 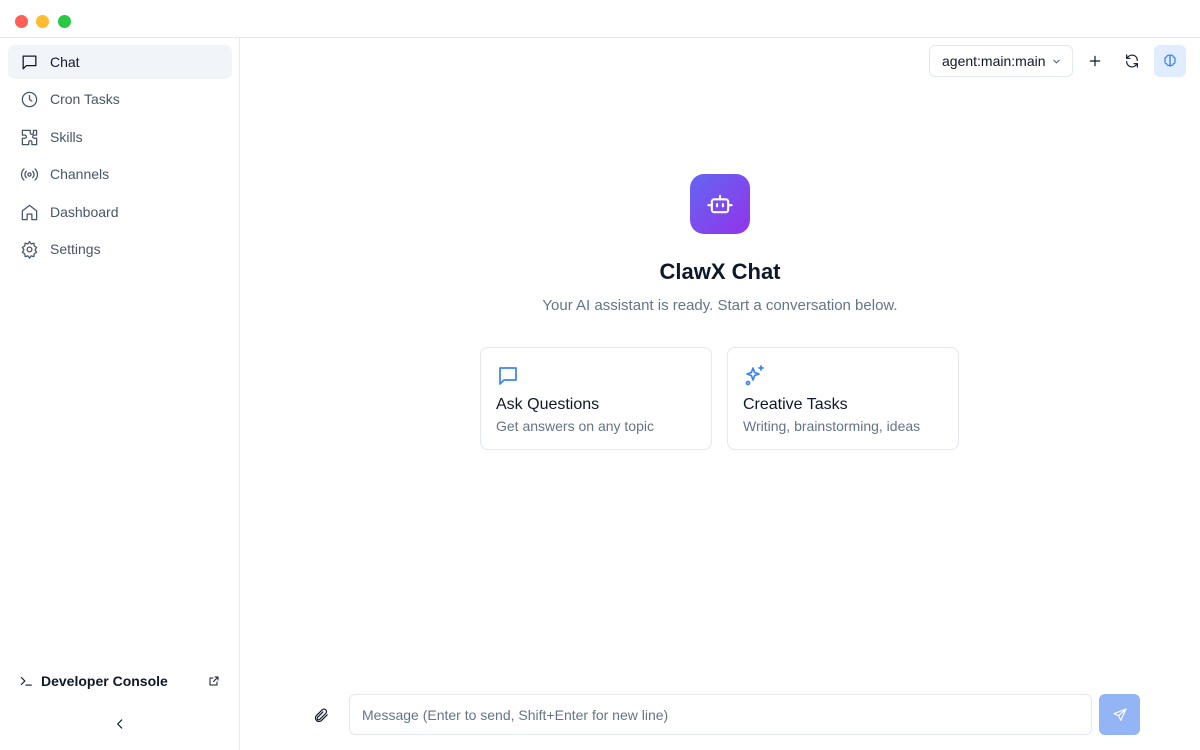 I want to click on window-maximize-button, so click(x=64, y=21).